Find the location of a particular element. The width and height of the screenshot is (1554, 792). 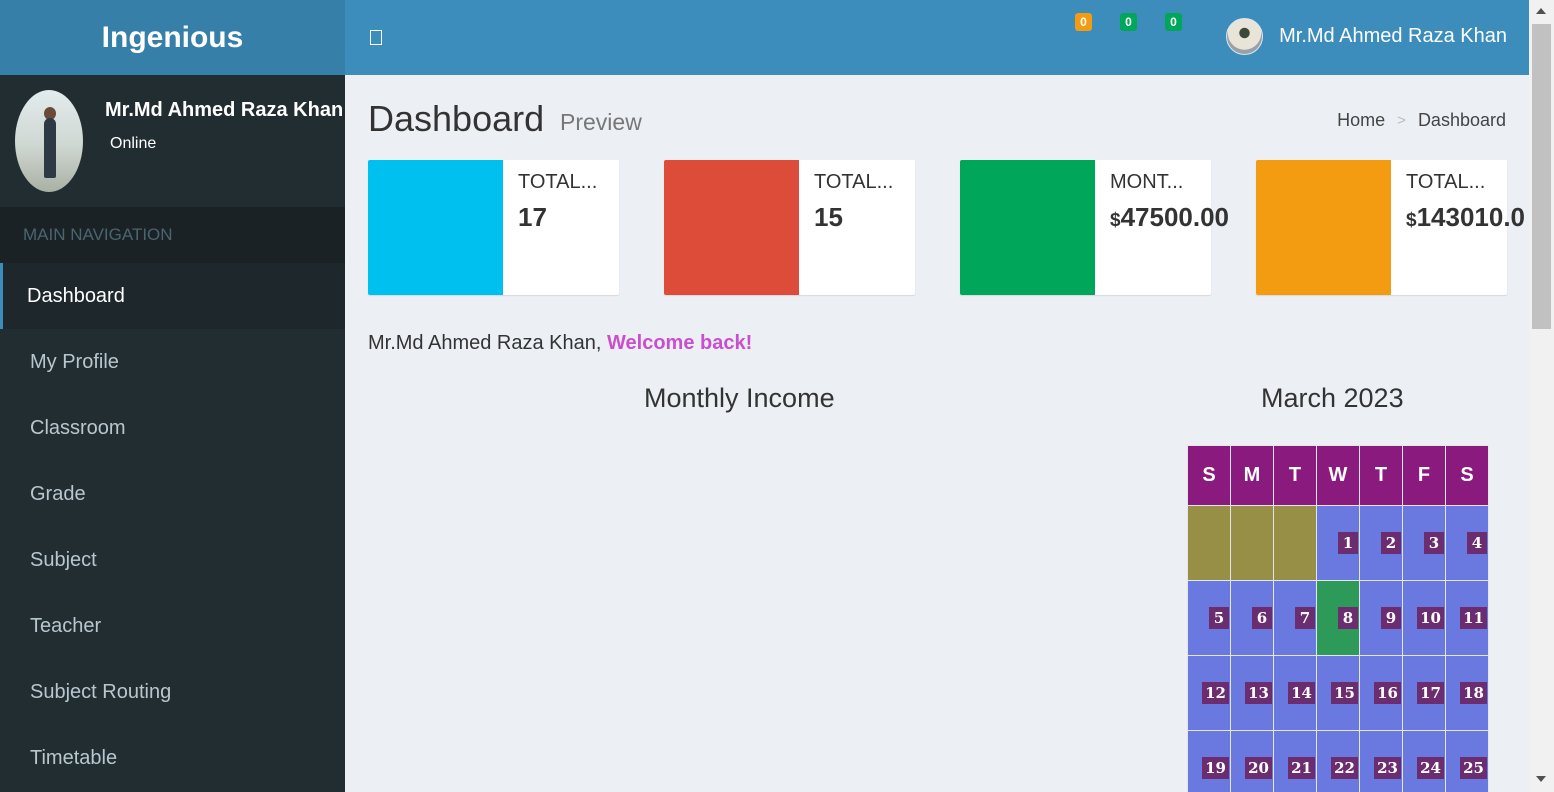

calendar-day-number: 11 is located at coordinates (1473, 618).